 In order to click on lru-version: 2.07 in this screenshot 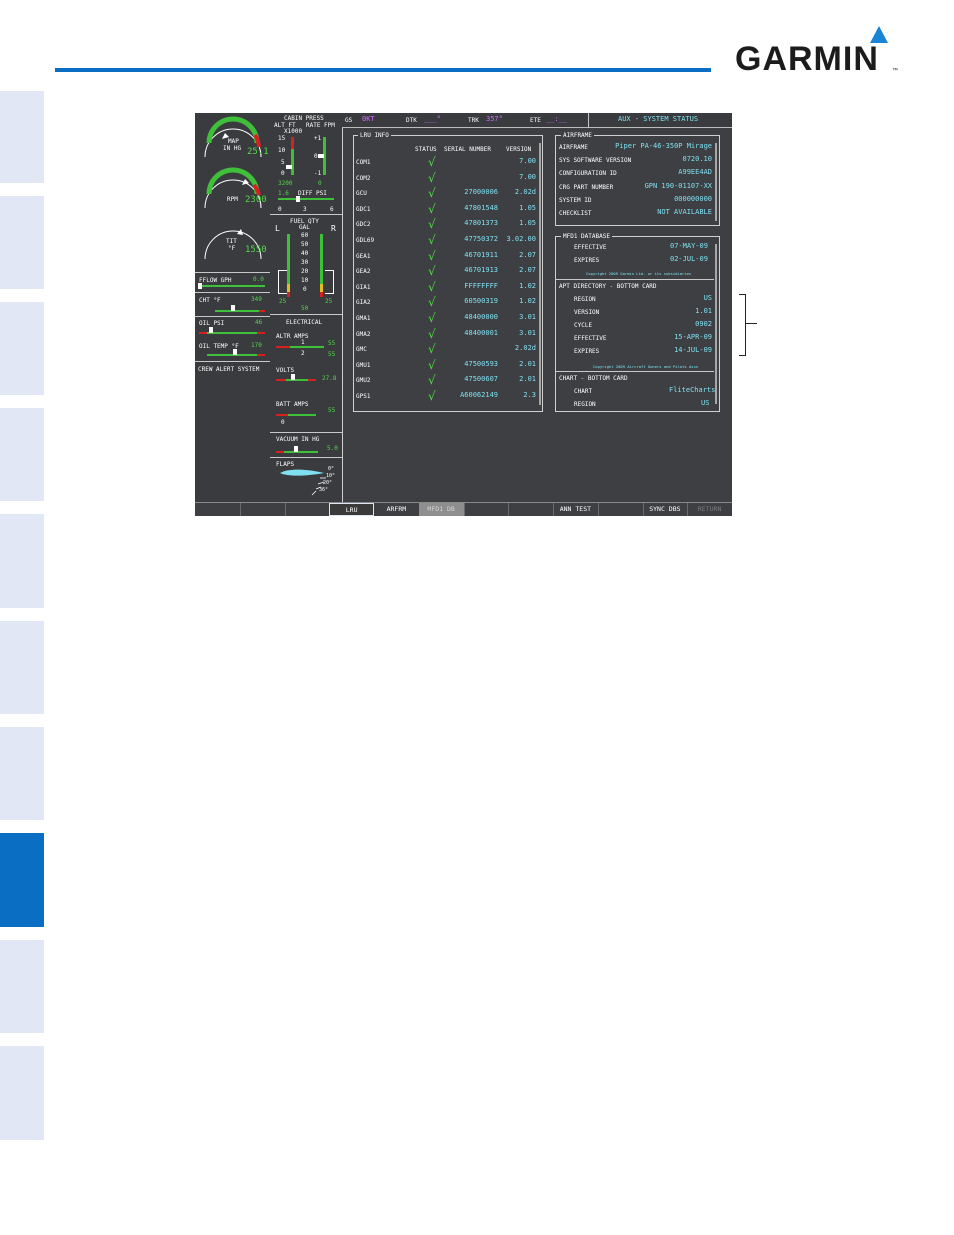, I will do `click(527, 254)`.